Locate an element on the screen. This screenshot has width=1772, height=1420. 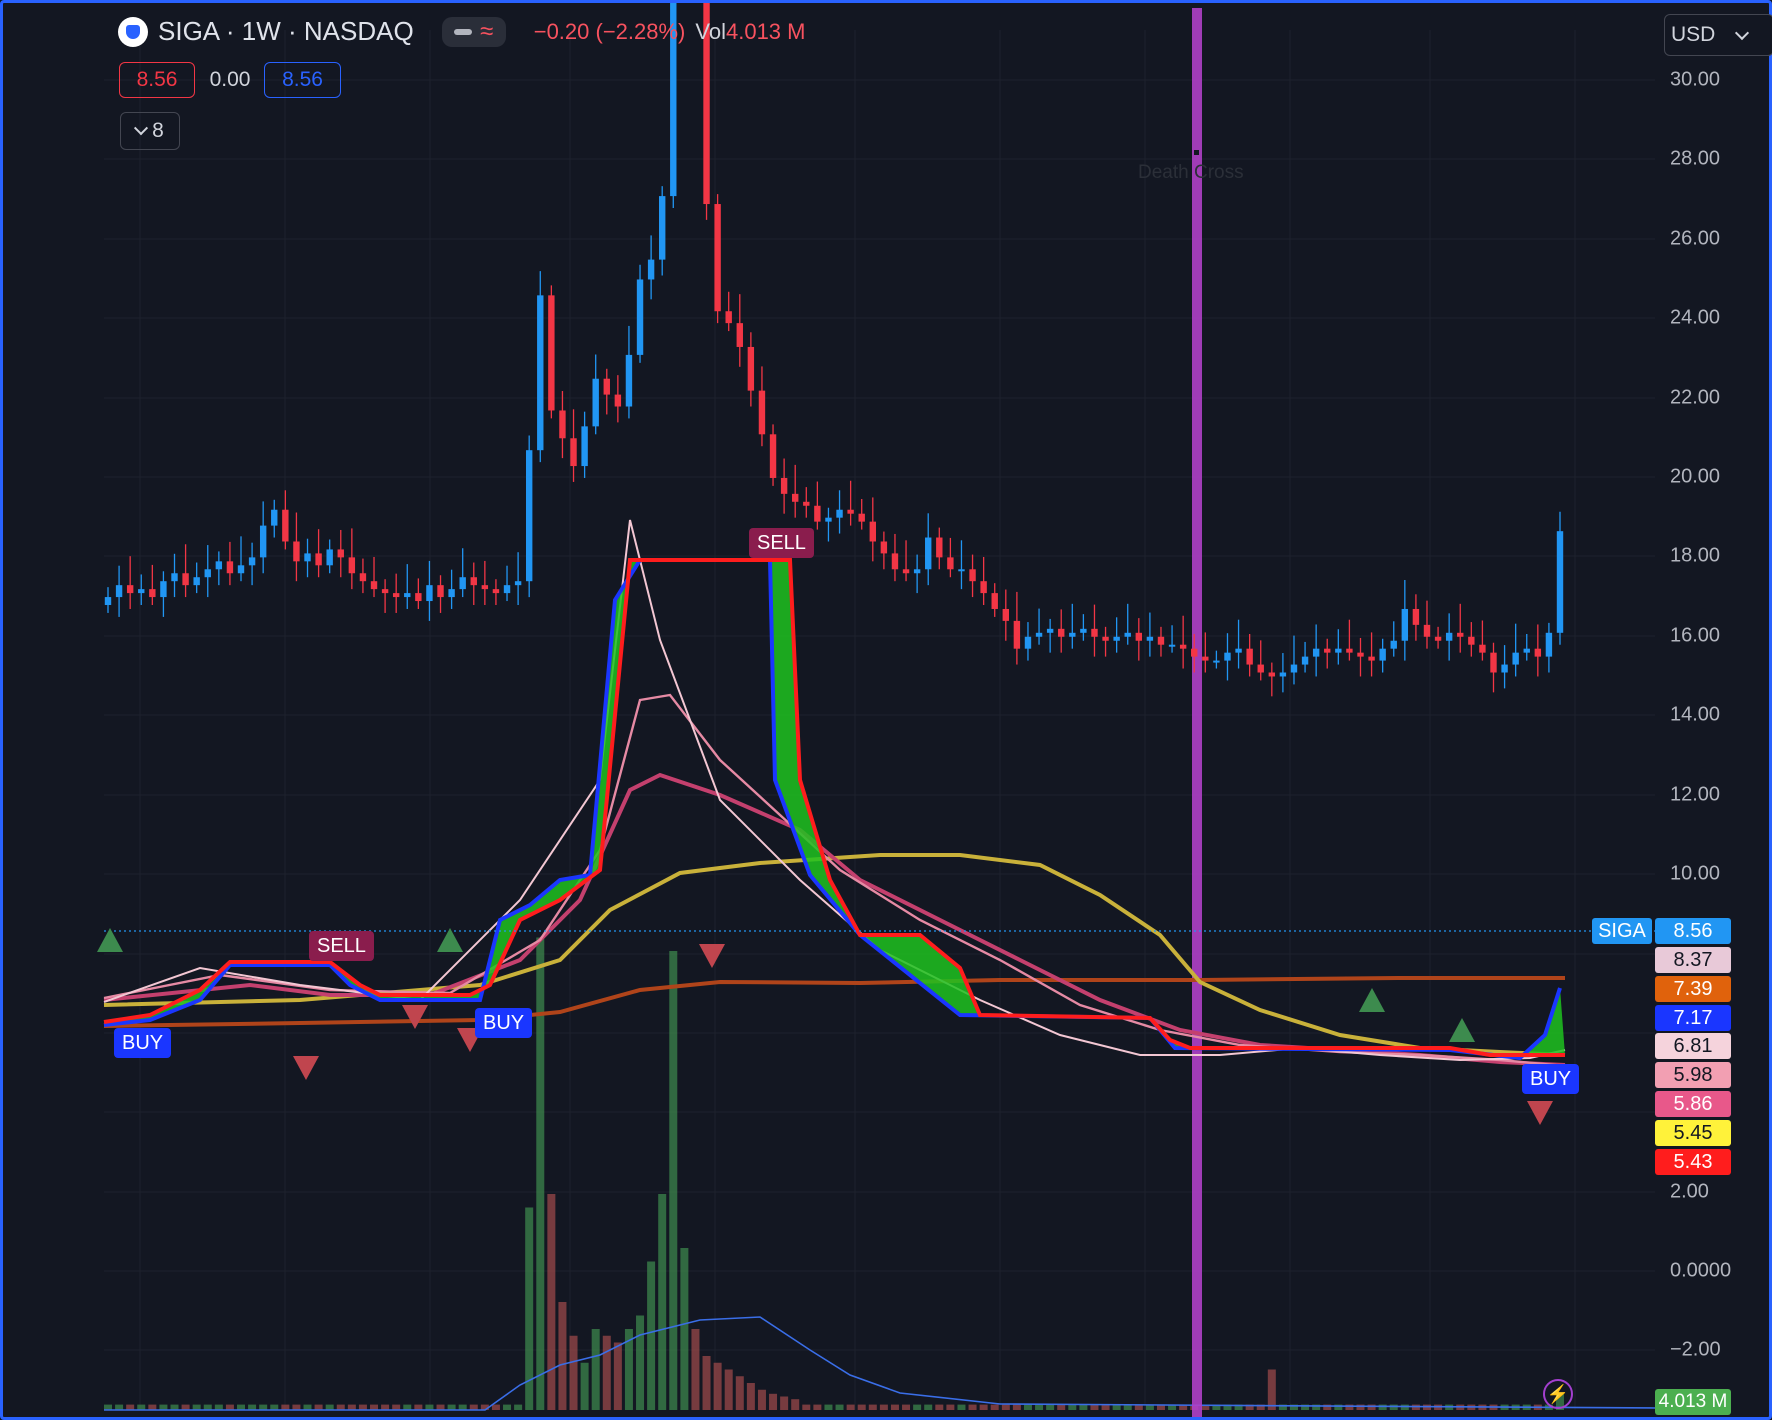
price-axis-label: 10.00 is located at coordinates (1695, 873).